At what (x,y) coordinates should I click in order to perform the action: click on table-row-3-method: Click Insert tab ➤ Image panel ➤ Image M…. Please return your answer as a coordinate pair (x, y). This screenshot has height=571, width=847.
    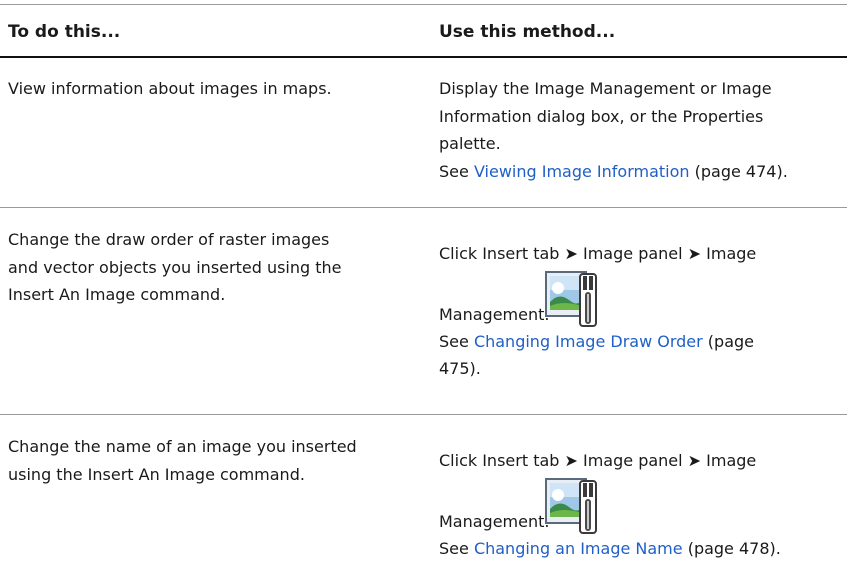
    Looking at the image, I should click on (641, 504).